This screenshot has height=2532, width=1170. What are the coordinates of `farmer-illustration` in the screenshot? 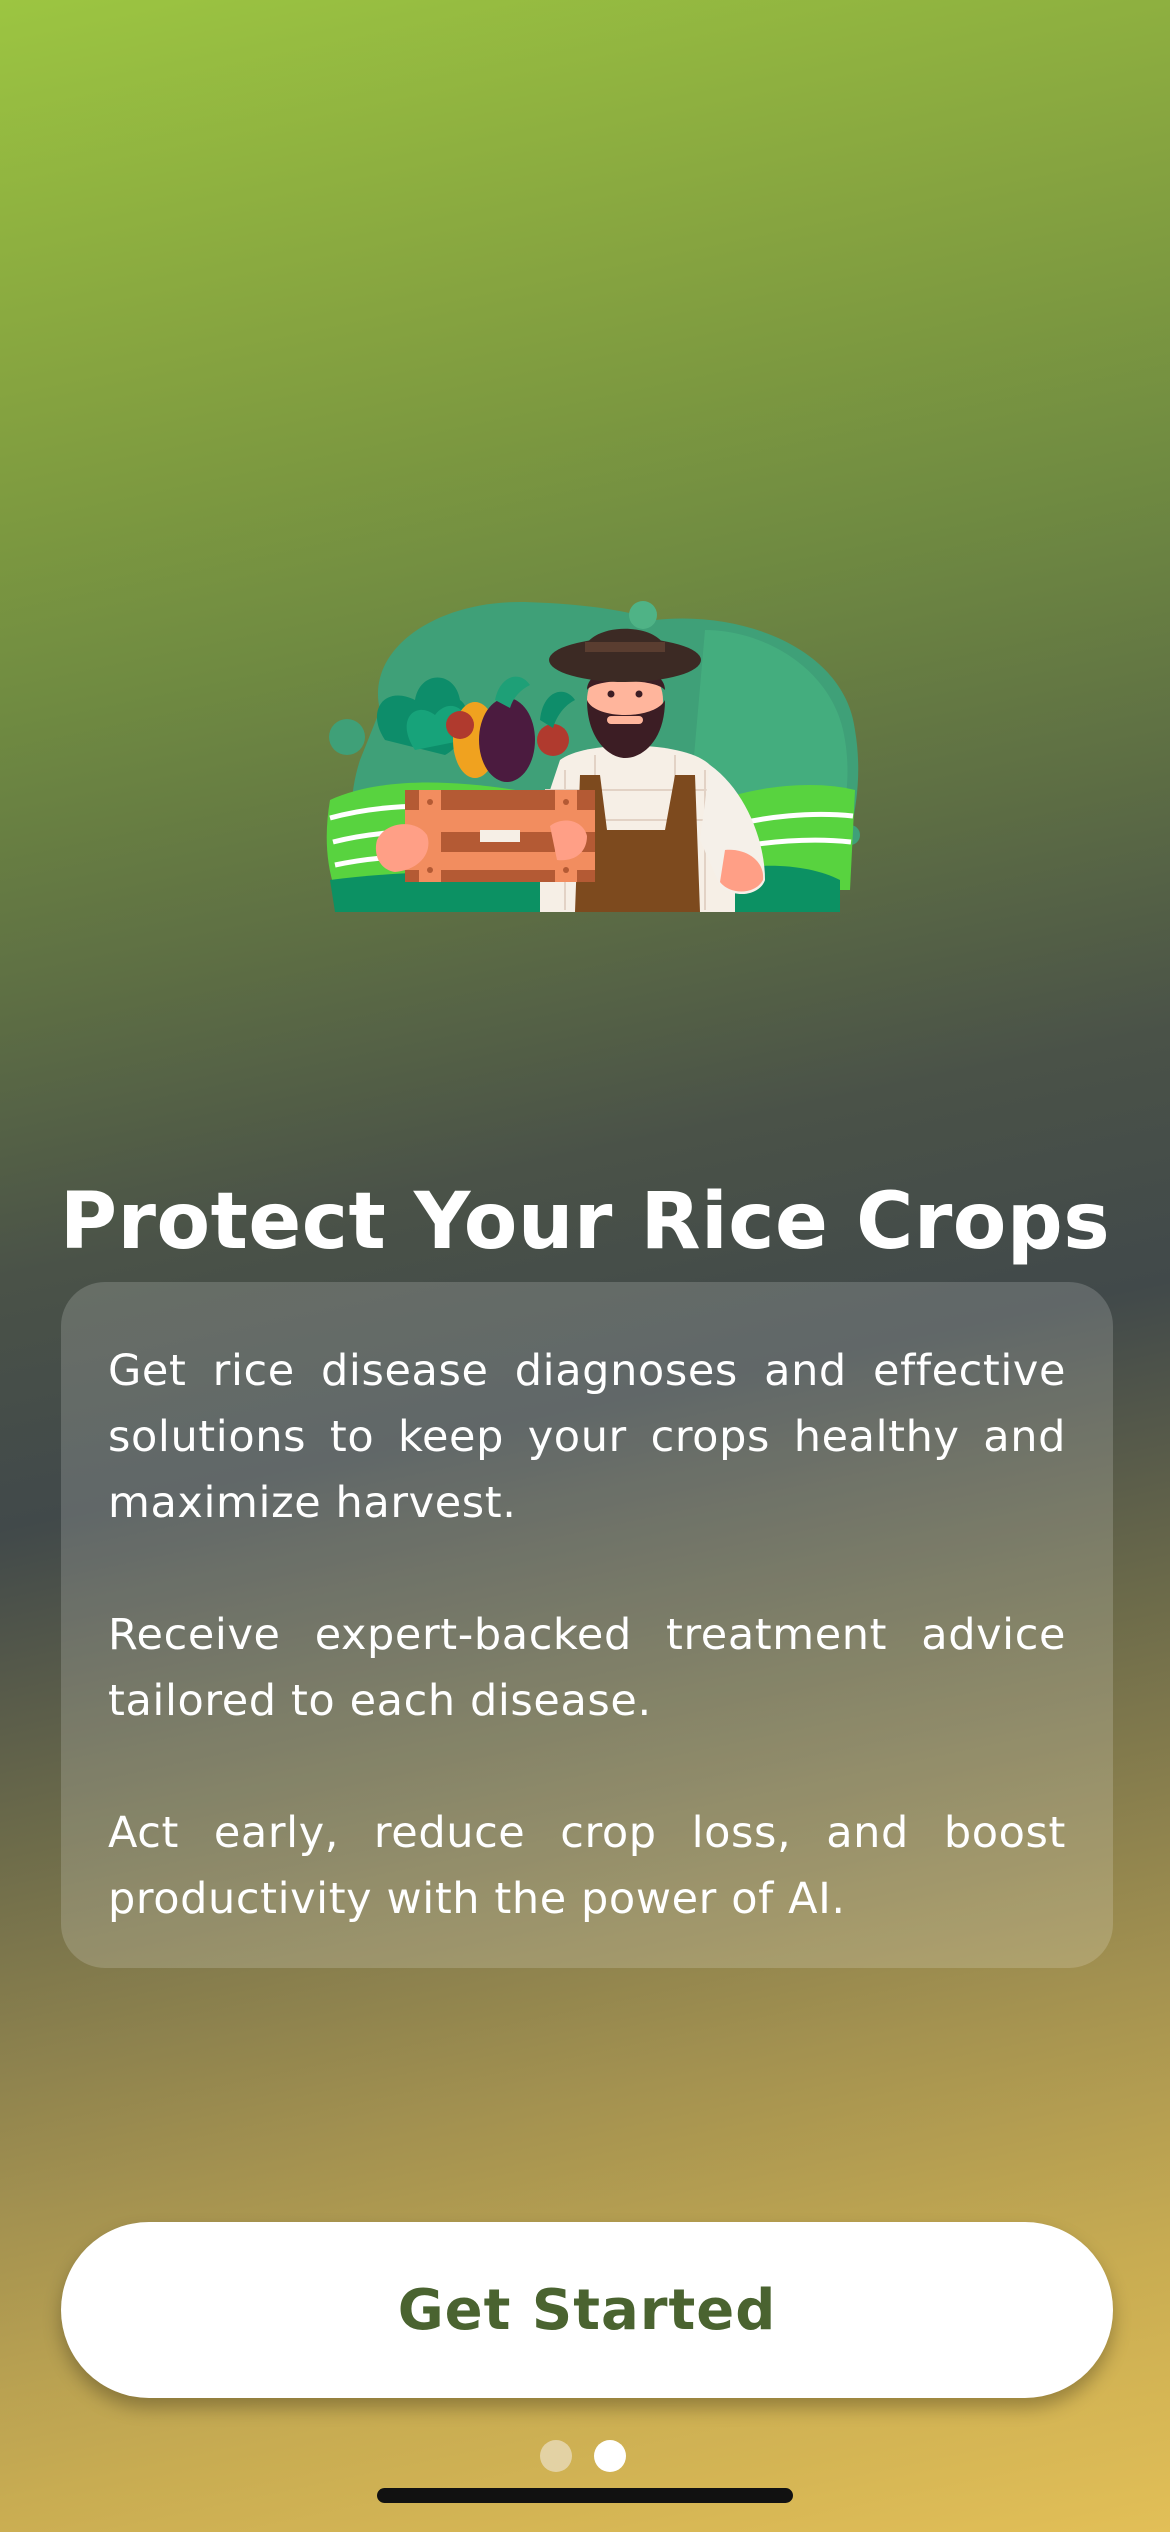 It's located at (593, 756).